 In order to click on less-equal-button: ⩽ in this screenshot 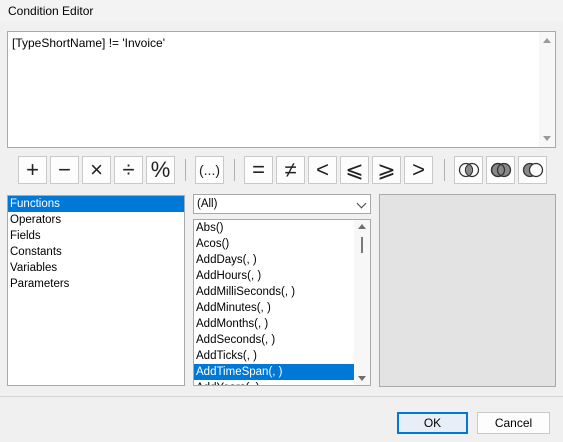, I will do `click(354, 170)`.